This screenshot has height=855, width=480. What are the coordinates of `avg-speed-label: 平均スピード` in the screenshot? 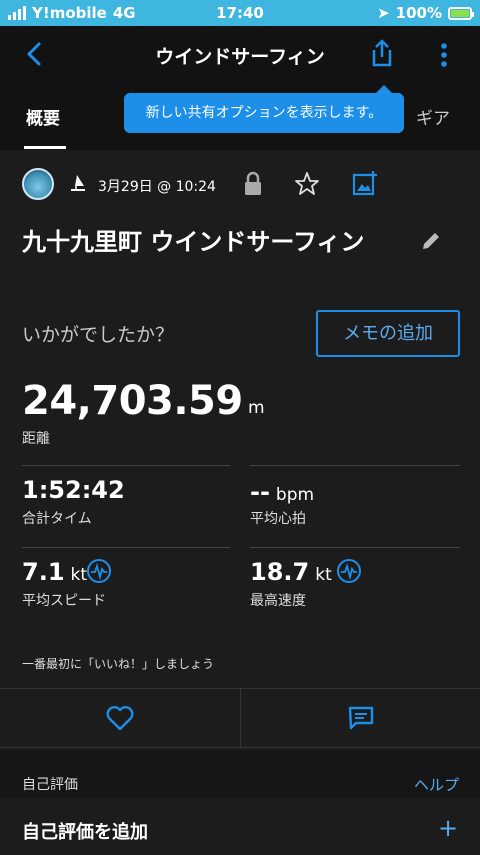 It's located at (64, 601).